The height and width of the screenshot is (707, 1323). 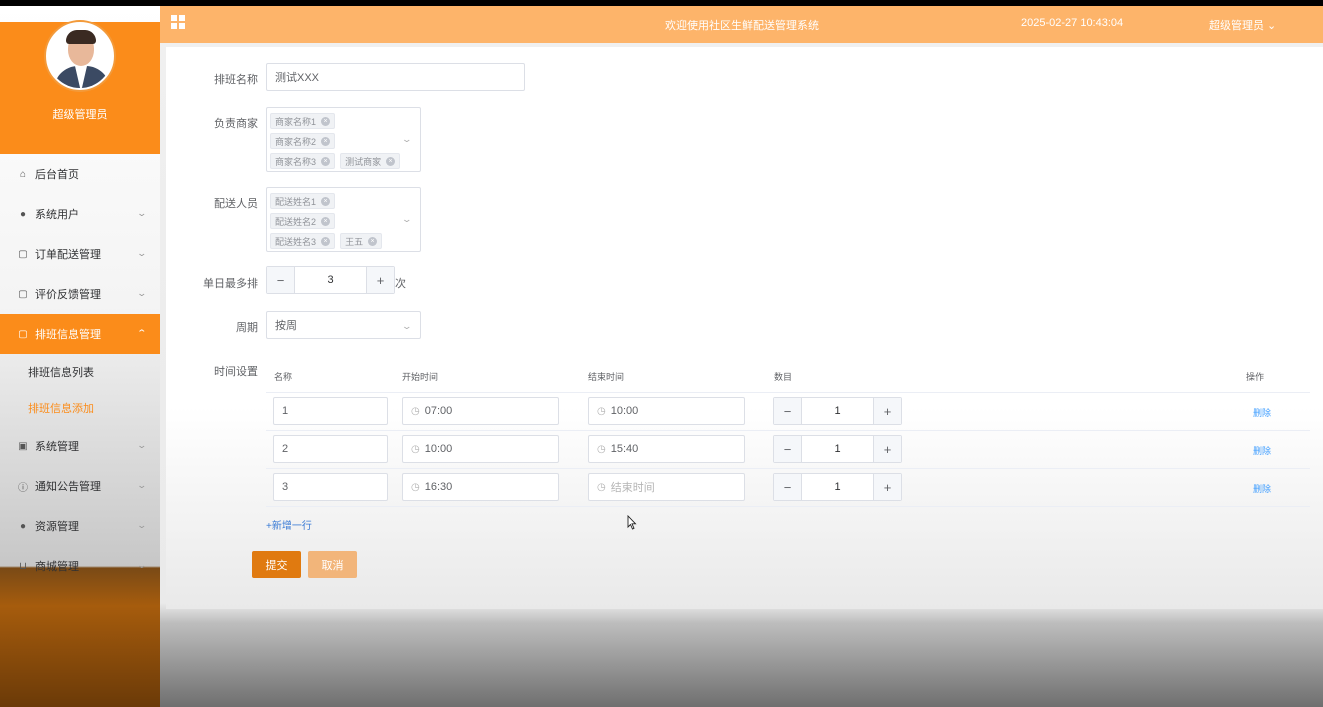 What do you see at coordinates (370, 161) in the screenshot?
I see `merchant-tag: 测试商家 ×` at bounding box center [370, 161].